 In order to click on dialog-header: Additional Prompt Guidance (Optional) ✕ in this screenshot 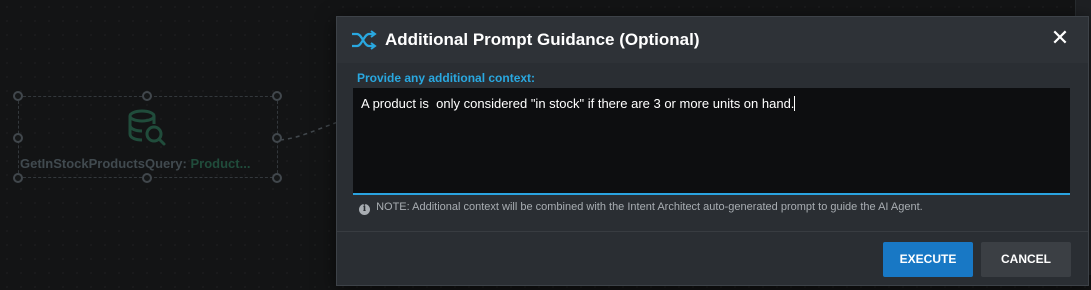, I will do `click(712, 40)`.